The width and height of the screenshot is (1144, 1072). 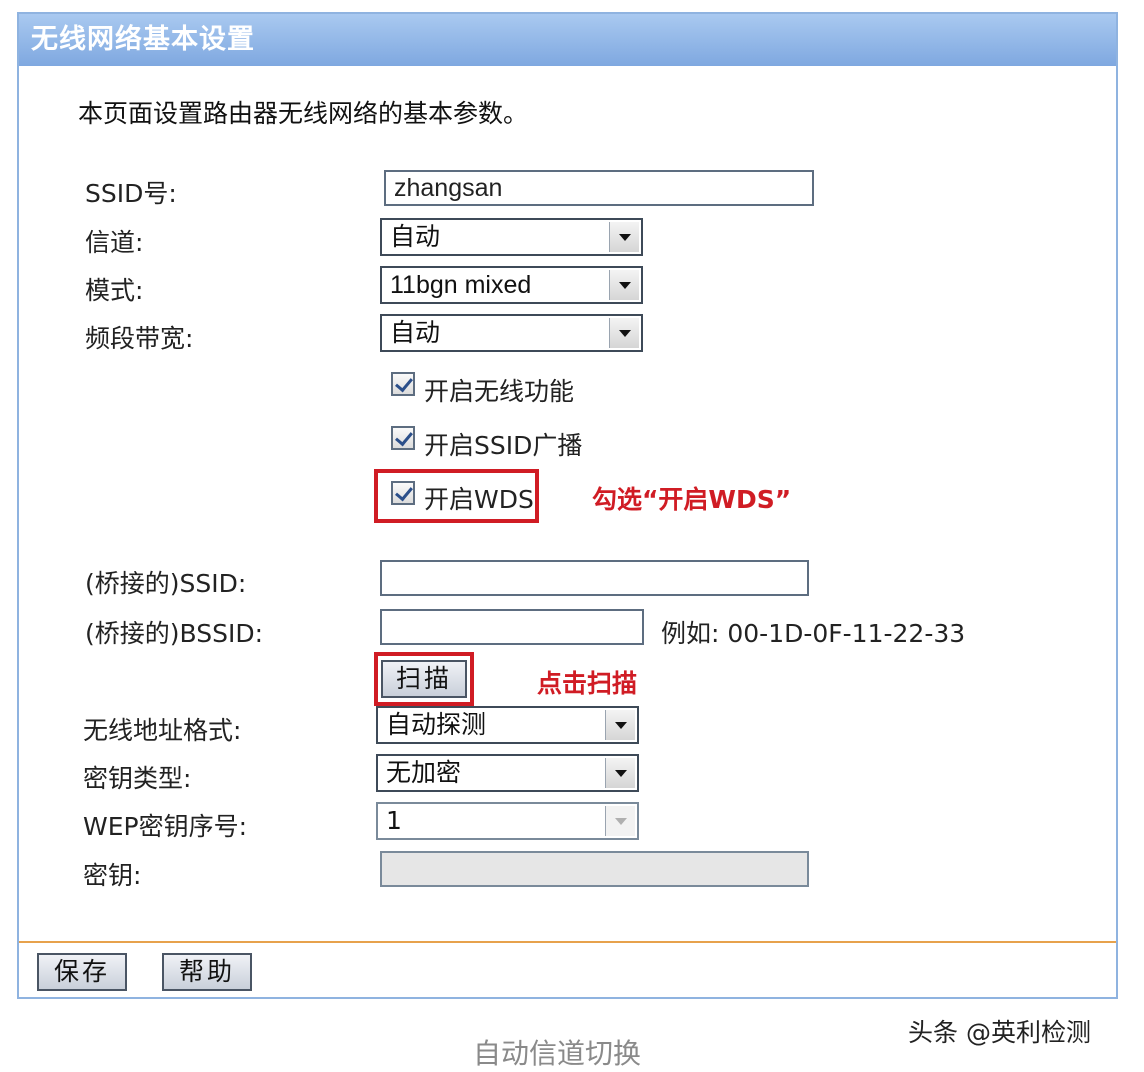 I want to click on mode-select: 11bgn mixed, so click(x=511, y=285).